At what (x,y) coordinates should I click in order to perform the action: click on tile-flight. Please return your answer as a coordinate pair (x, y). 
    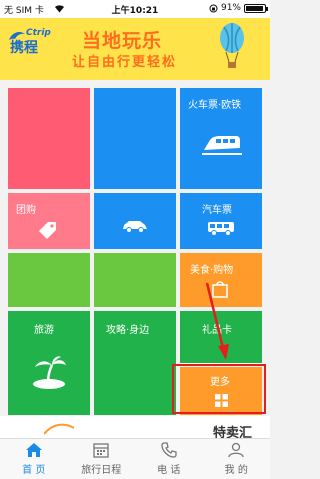
    Looking at the image, I should click on (135, 138).